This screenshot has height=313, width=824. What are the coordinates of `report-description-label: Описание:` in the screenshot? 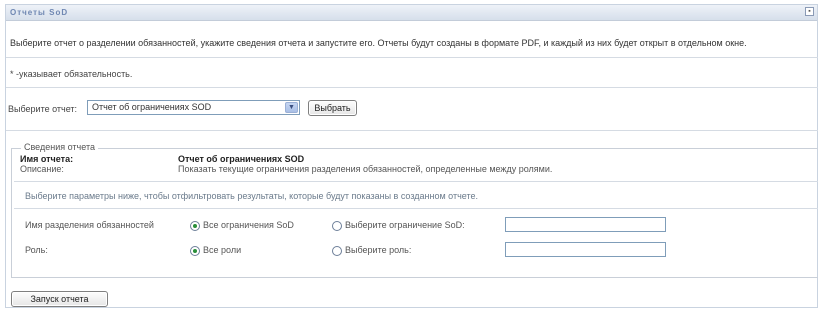 It's located at (42, 169).